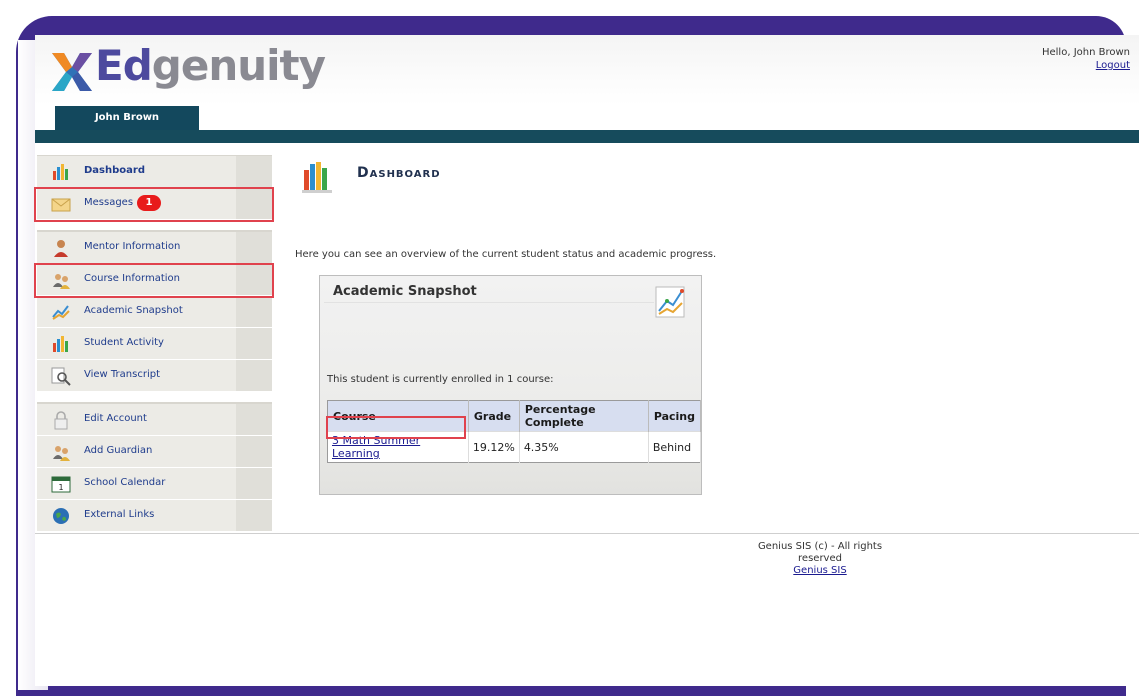 This screenshot has height=696, width=1139. What do you see at coordinates (154, 280) in the screenshot?
I see `highlight-box-course-information` at bounding box center [154, 280].